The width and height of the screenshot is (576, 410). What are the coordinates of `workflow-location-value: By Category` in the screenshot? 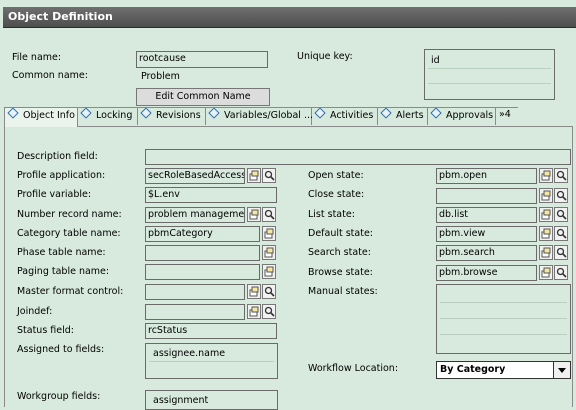 It's located at (473, 369).